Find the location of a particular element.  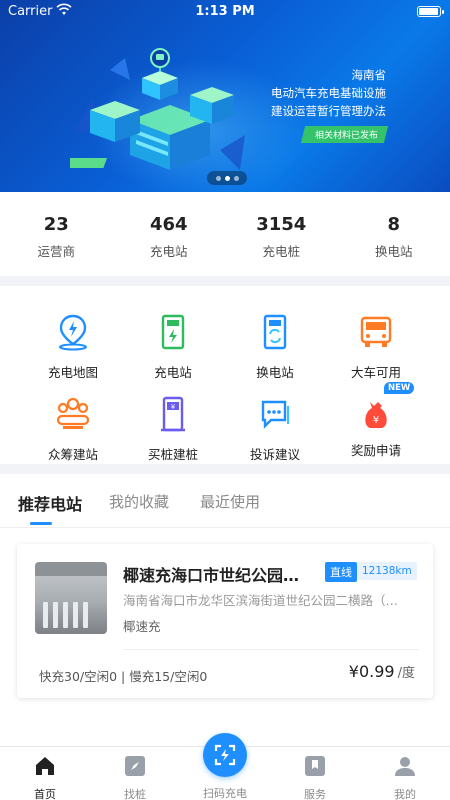

reward-icon-wrap: ¥ NEW is located at coordinates (385, 408).